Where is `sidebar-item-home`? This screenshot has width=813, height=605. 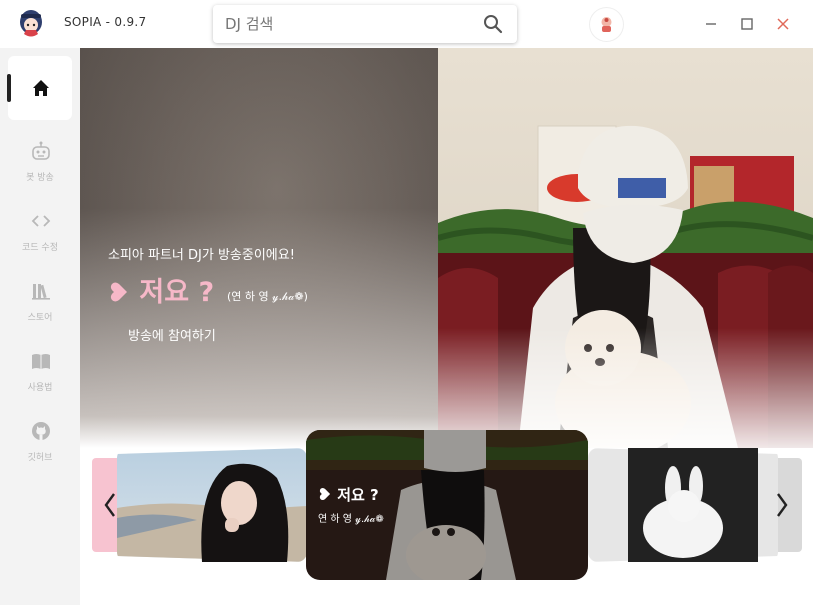
sidebar-item-home is located at coordinates (39, 88).